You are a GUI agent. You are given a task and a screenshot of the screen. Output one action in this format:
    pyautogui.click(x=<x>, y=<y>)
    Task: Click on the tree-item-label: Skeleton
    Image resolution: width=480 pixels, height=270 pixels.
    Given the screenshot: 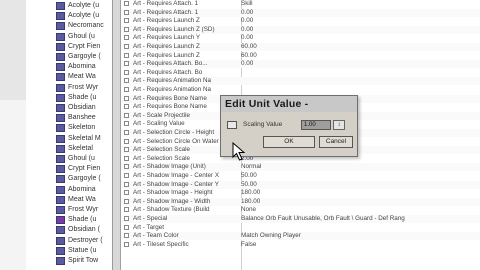 What is the action you would take?
    pyautogui.click(x=82, y=128)
    